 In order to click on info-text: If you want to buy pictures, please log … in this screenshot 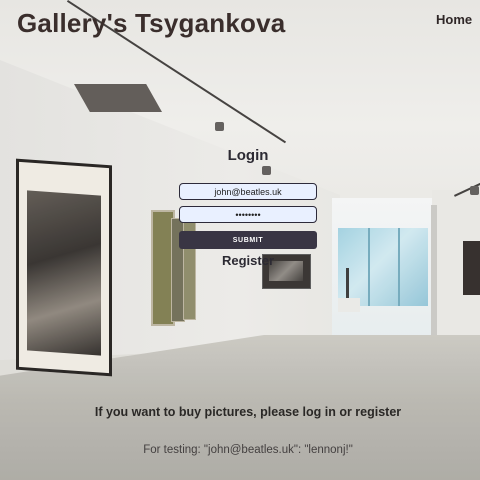, I will do `click(248, 412)`.